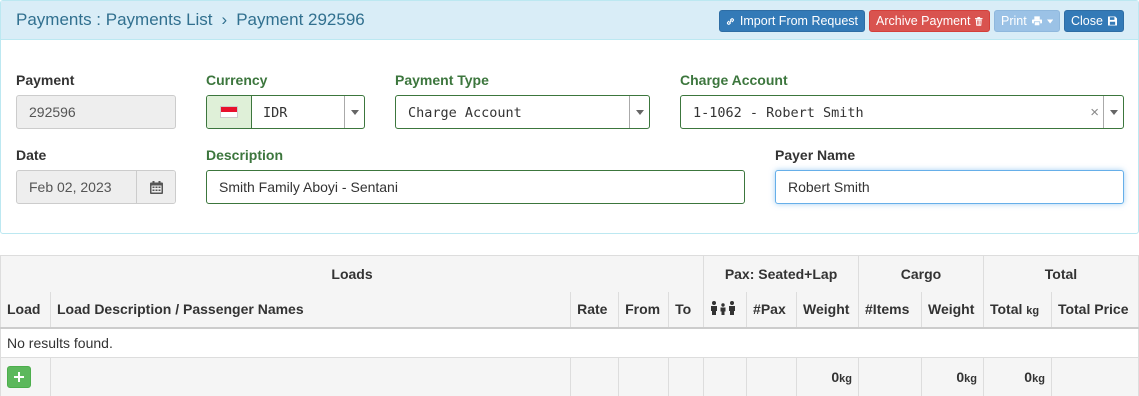  I want to click on calendar-button, so click(155, 187).